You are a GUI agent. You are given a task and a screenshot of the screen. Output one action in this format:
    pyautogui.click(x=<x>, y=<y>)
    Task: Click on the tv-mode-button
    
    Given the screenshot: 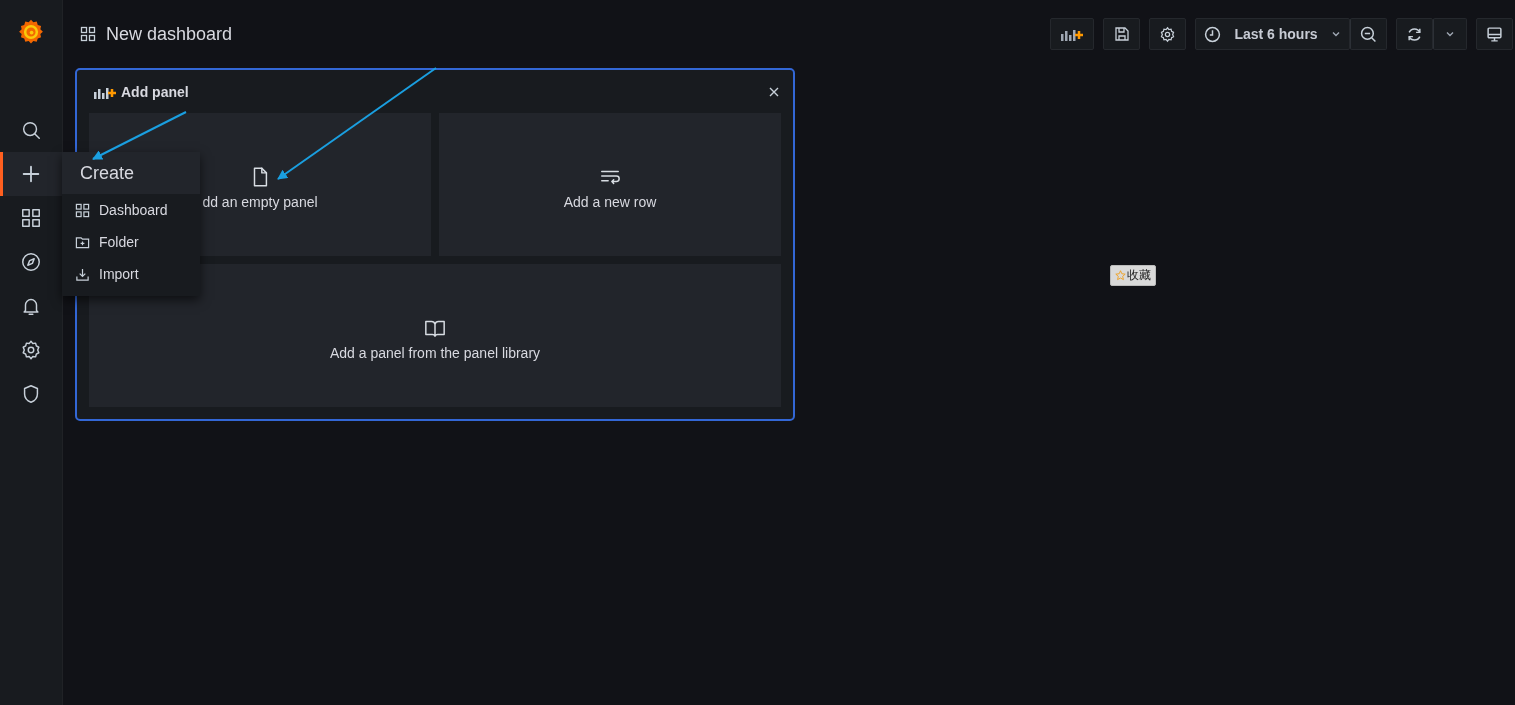 What is the action you would take?
    pyautogui.click(x=1494, y=34)
    